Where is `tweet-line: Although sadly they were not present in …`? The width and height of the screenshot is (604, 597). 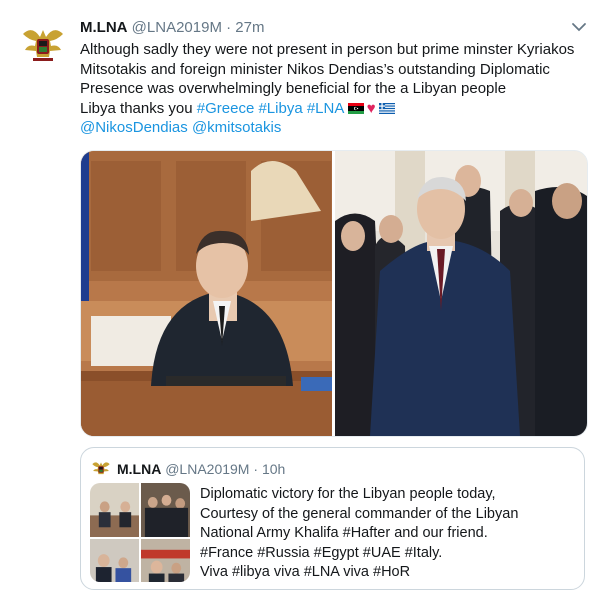 tweet-line: Although sadly they were not present in … is located at coordinates (327, 49).